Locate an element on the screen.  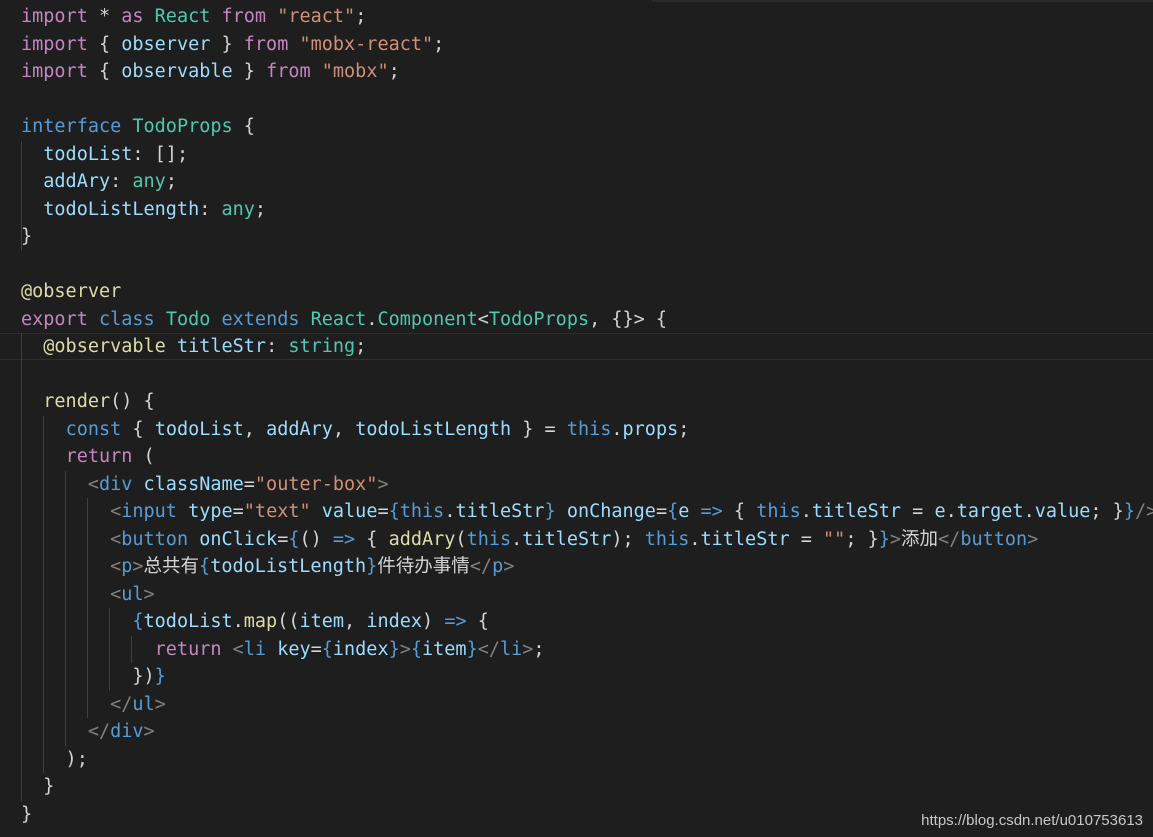
code-token: 添加 is located at coordinates (920, 539).